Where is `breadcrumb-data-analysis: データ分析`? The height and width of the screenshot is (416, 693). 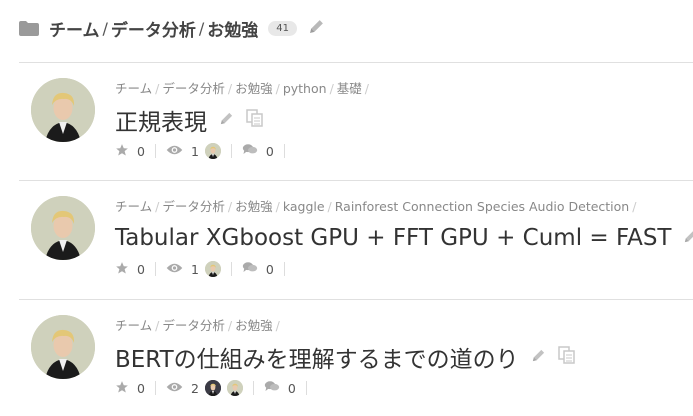
breadcrumb-data-analysis: データ分析 is located at coordinates (153, 28).